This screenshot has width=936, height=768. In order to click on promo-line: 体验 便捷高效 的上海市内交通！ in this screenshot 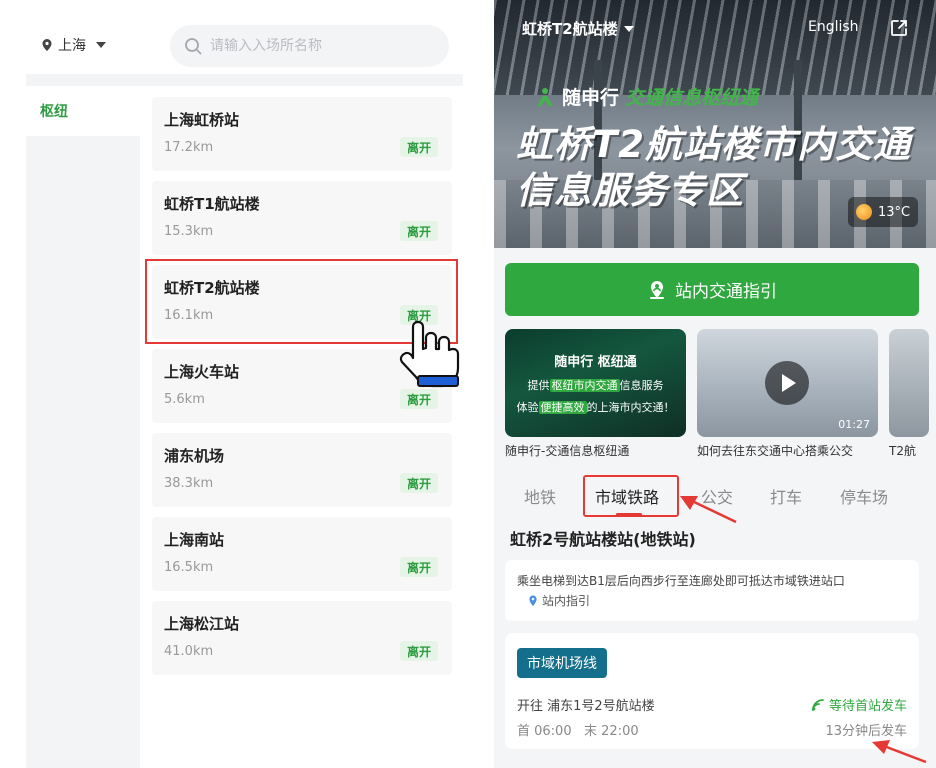, I will do `click(595, 407)`.